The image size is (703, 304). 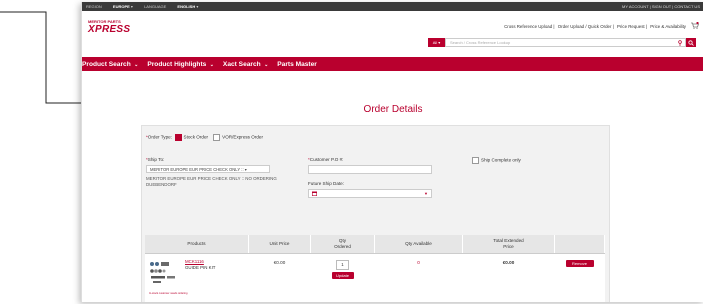 I want to click on link-price-availability: Price & Availability, so click(x=668, y=26).